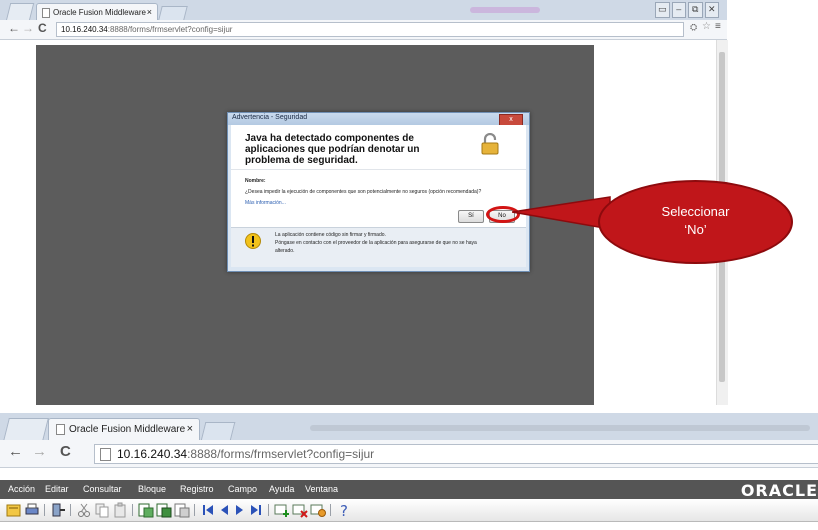 The width and height of the screenshot is (818, 530). What do you see at coordinates (300, 510) in the screenshot?
I see `delete-record-icon` at bounding box center [300, 510].